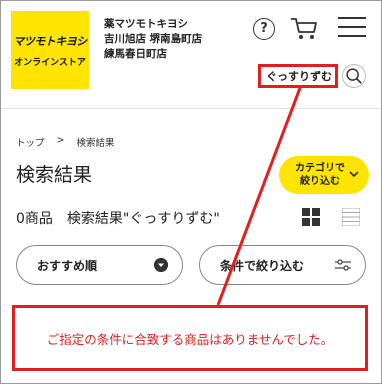  What do you see at coordinates (352, 27) in the screenshot?
I see `menu-icon` at bounding box center [352, 27].